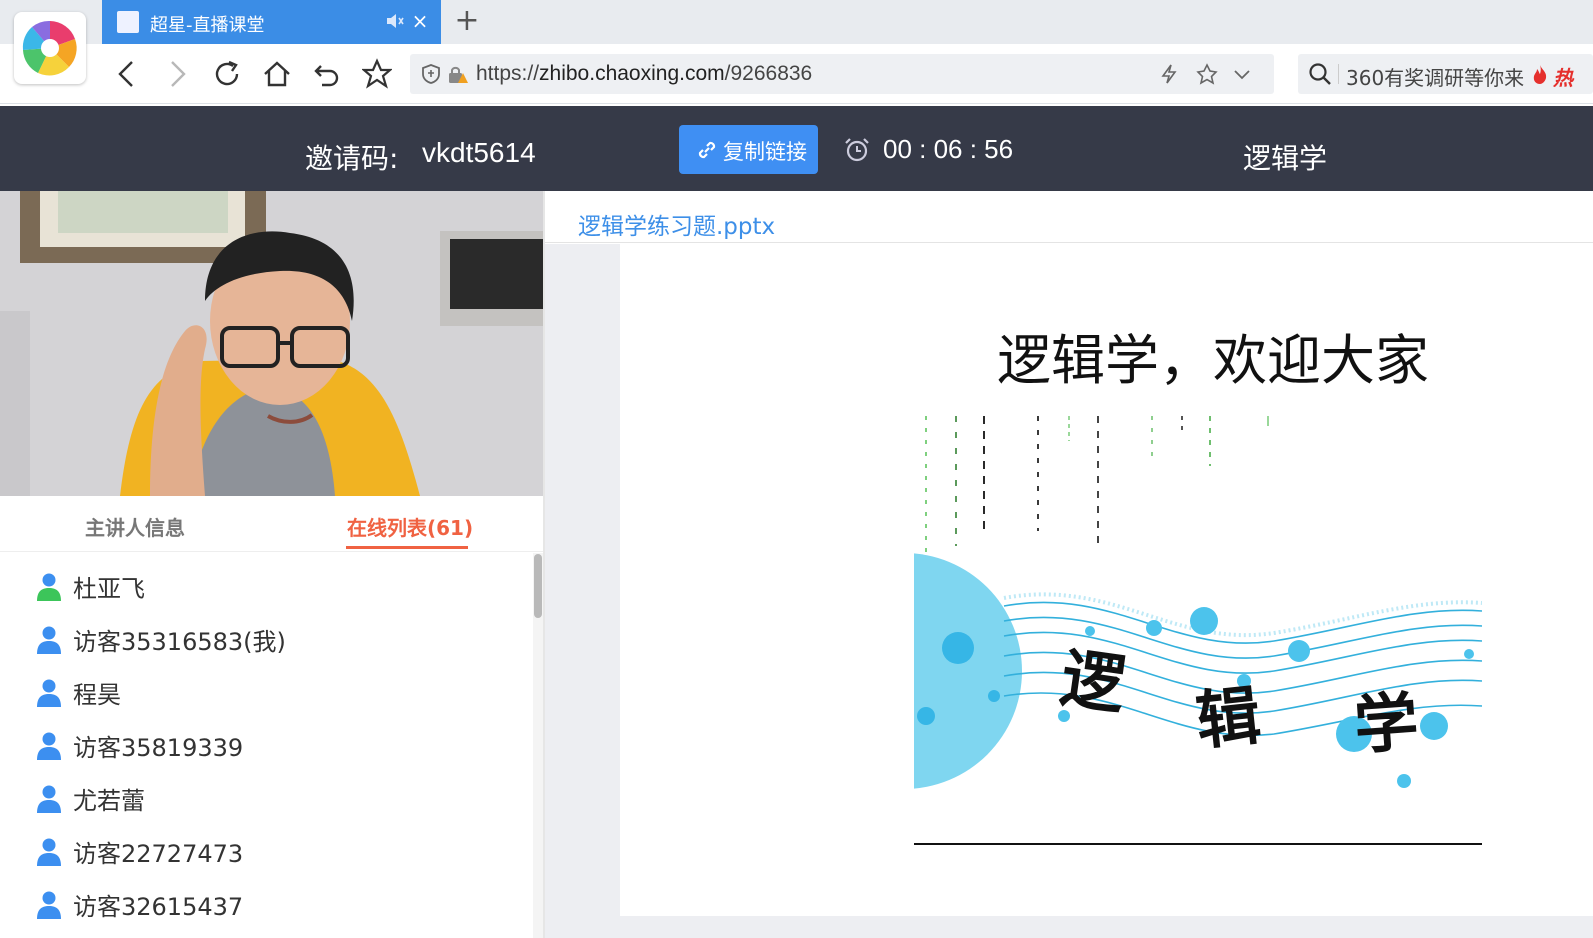 The height and width of the screenshot is (938, 1593). I want to click on invite-code-label: 邀请码:, so click(352, 158).